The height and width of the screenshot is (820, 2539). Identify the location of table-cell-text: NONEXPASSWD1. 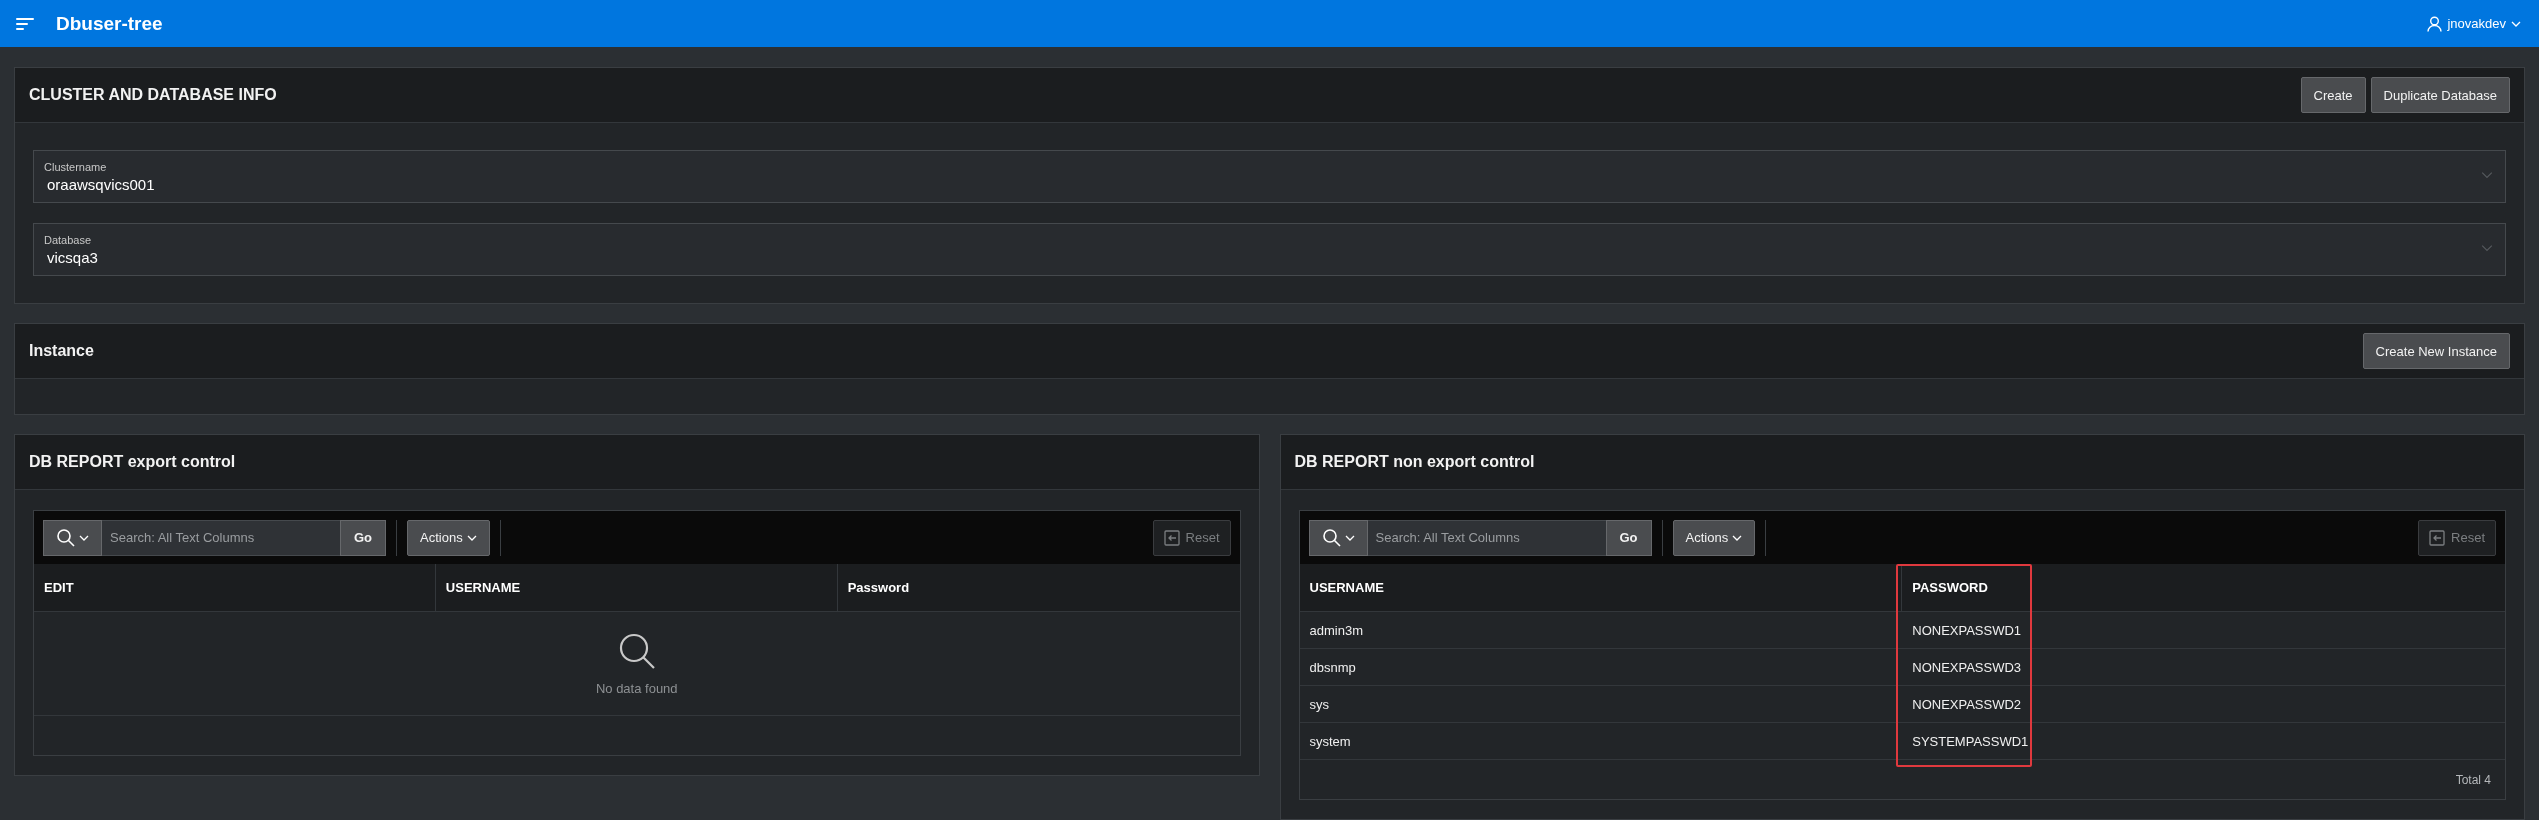
(1967, 630).